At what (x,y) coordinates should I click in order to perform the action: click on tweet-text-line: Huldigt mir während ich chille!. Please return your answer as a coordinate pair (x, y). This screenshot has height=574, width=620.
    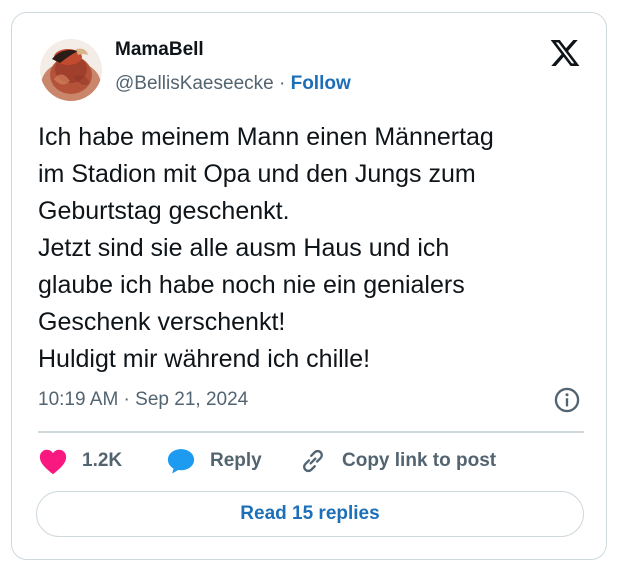
    Looking at the image, I should click on (204, 359).